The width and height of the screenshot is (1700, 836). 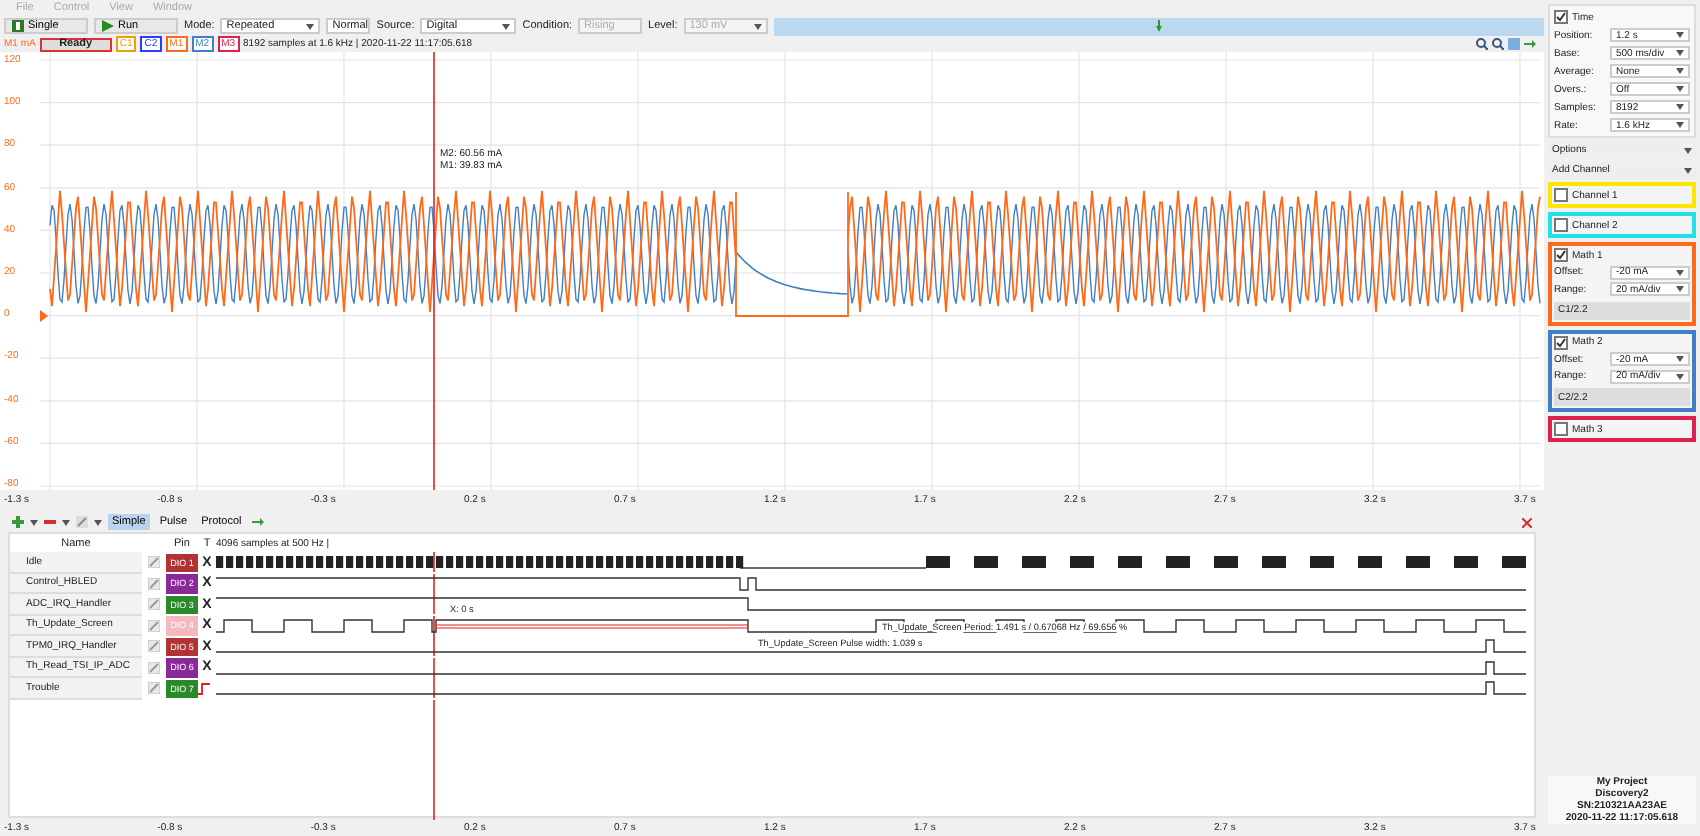 I want to click on close-icon, so click(x=1527, y=522).